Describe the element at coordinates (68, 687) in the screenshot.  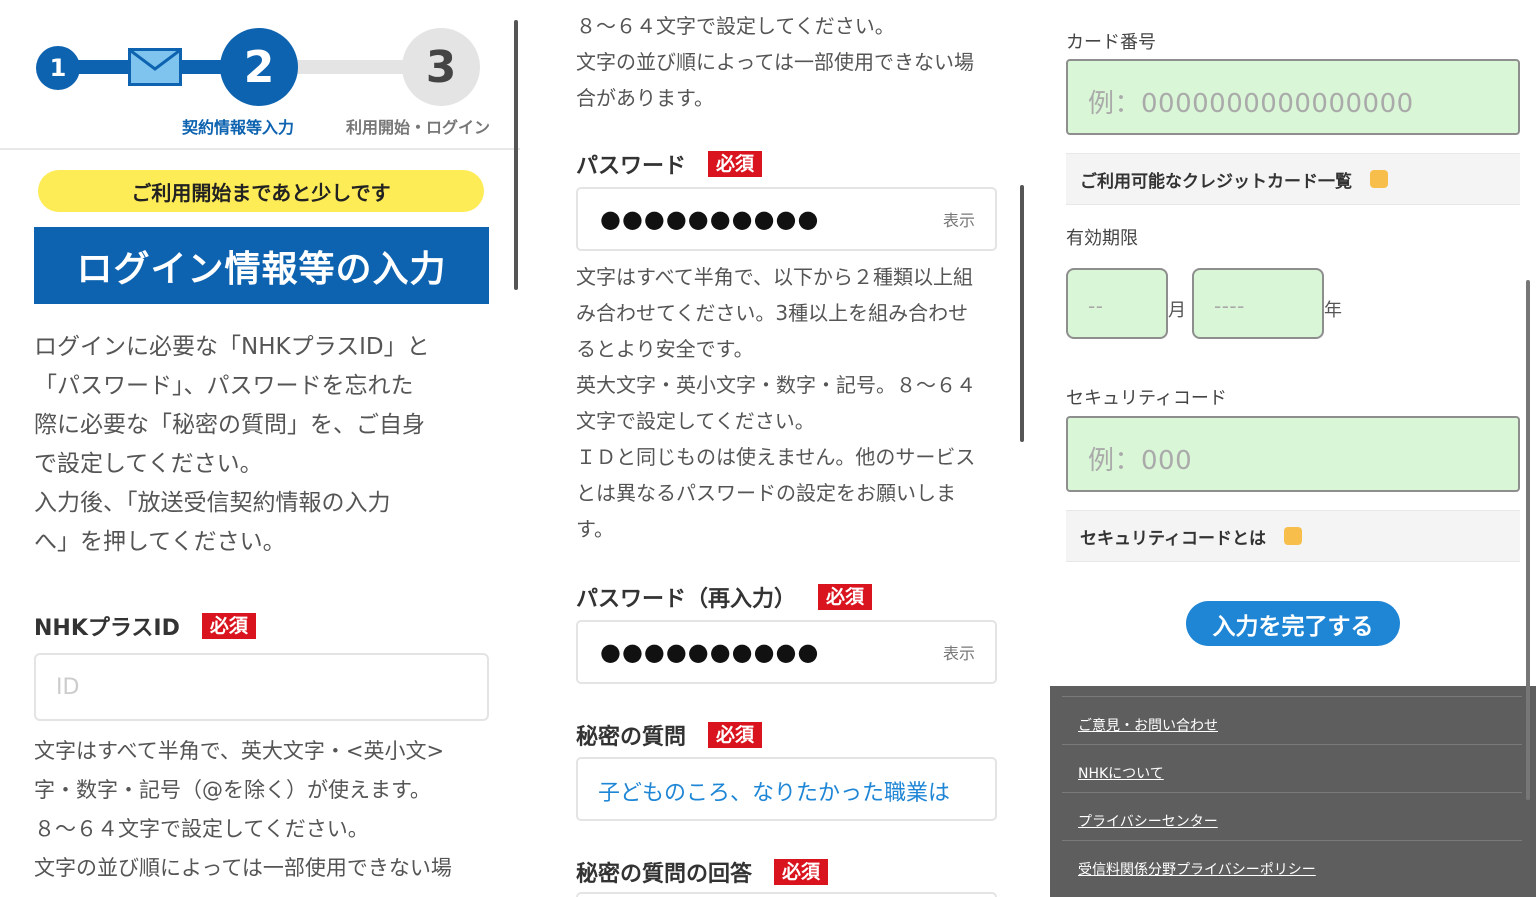
I see `id-placeholder: ID` at that location.